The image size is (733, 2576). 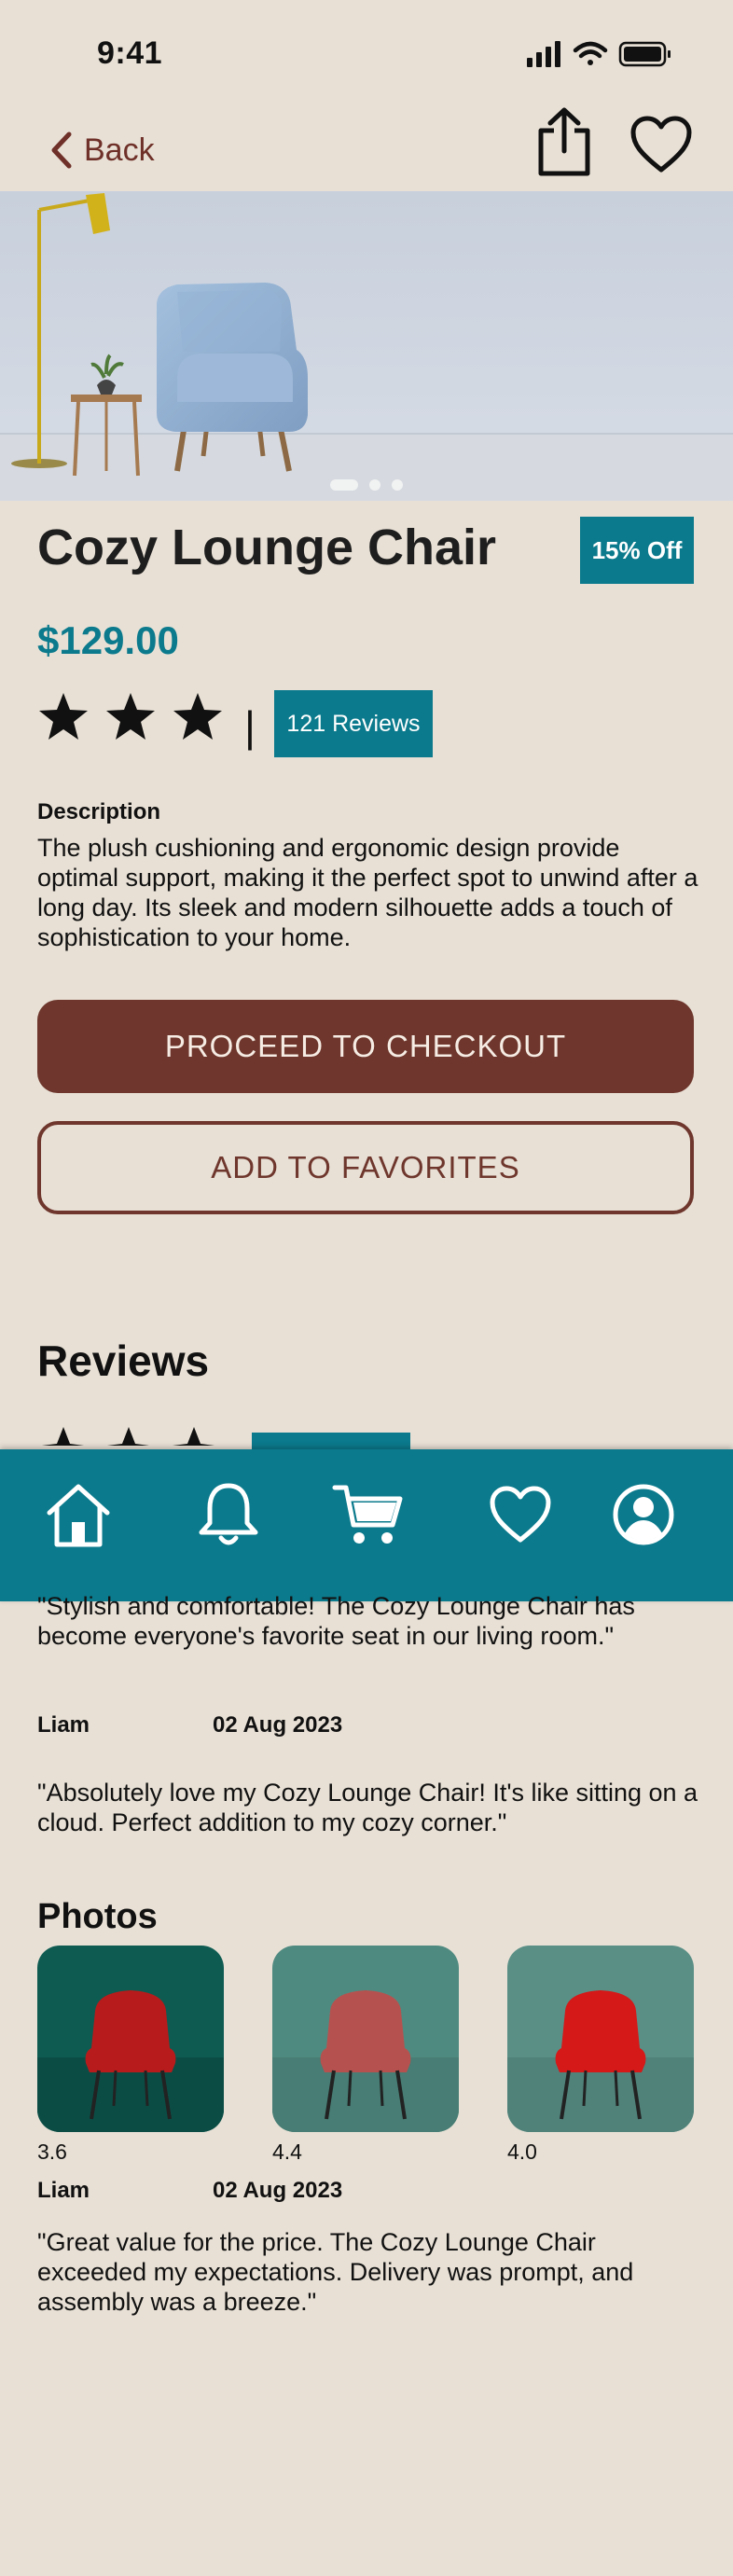 I want to click on tab-profile, so click(x=643, y=1514).